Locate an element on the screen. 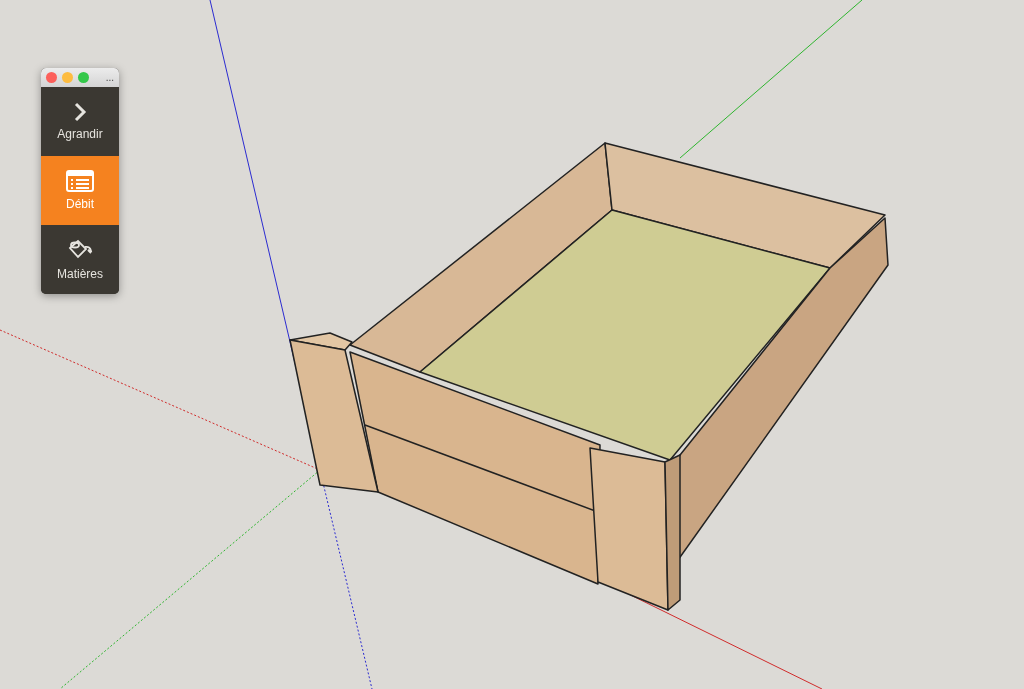 The height and width of the screenshot is (689, 1024). list-icon is located at coordinates (80, 181).